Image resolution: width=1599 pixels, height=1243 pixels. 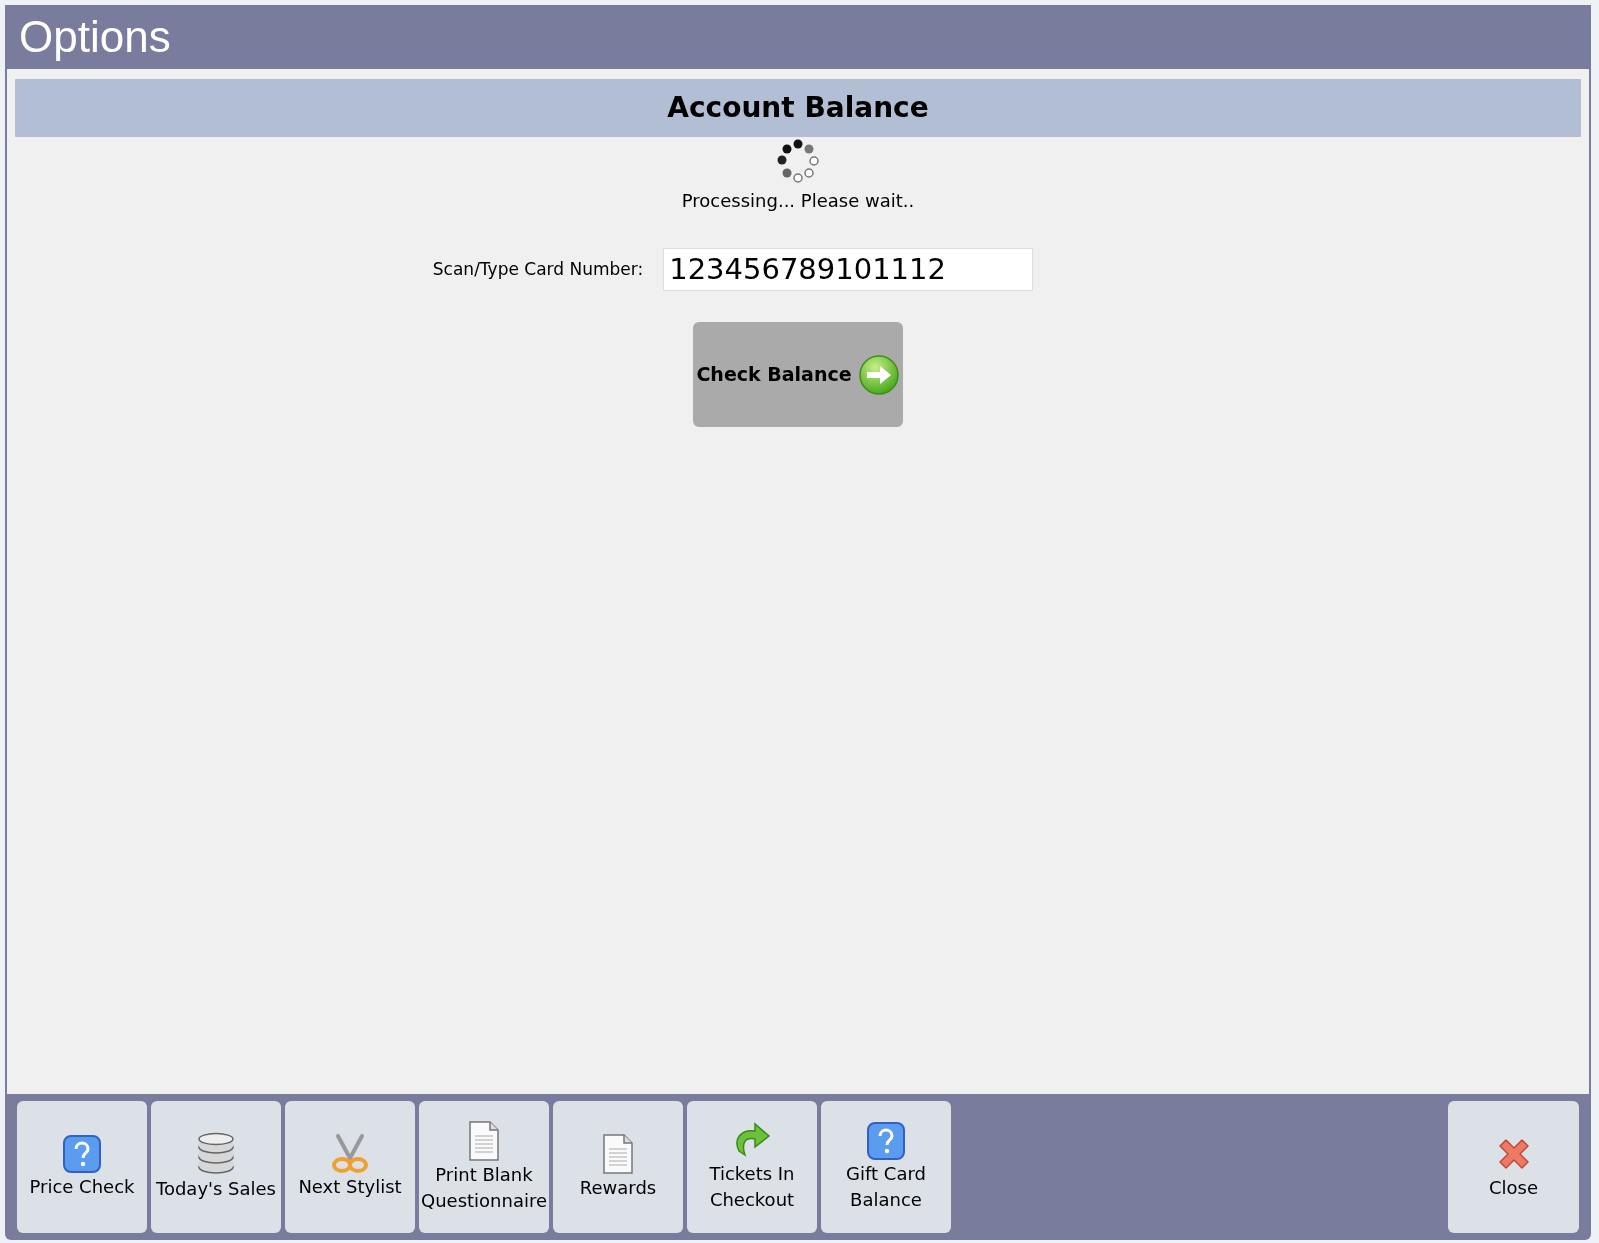 I want to click on loading-spinner-icon, so click(x=798, y=162).